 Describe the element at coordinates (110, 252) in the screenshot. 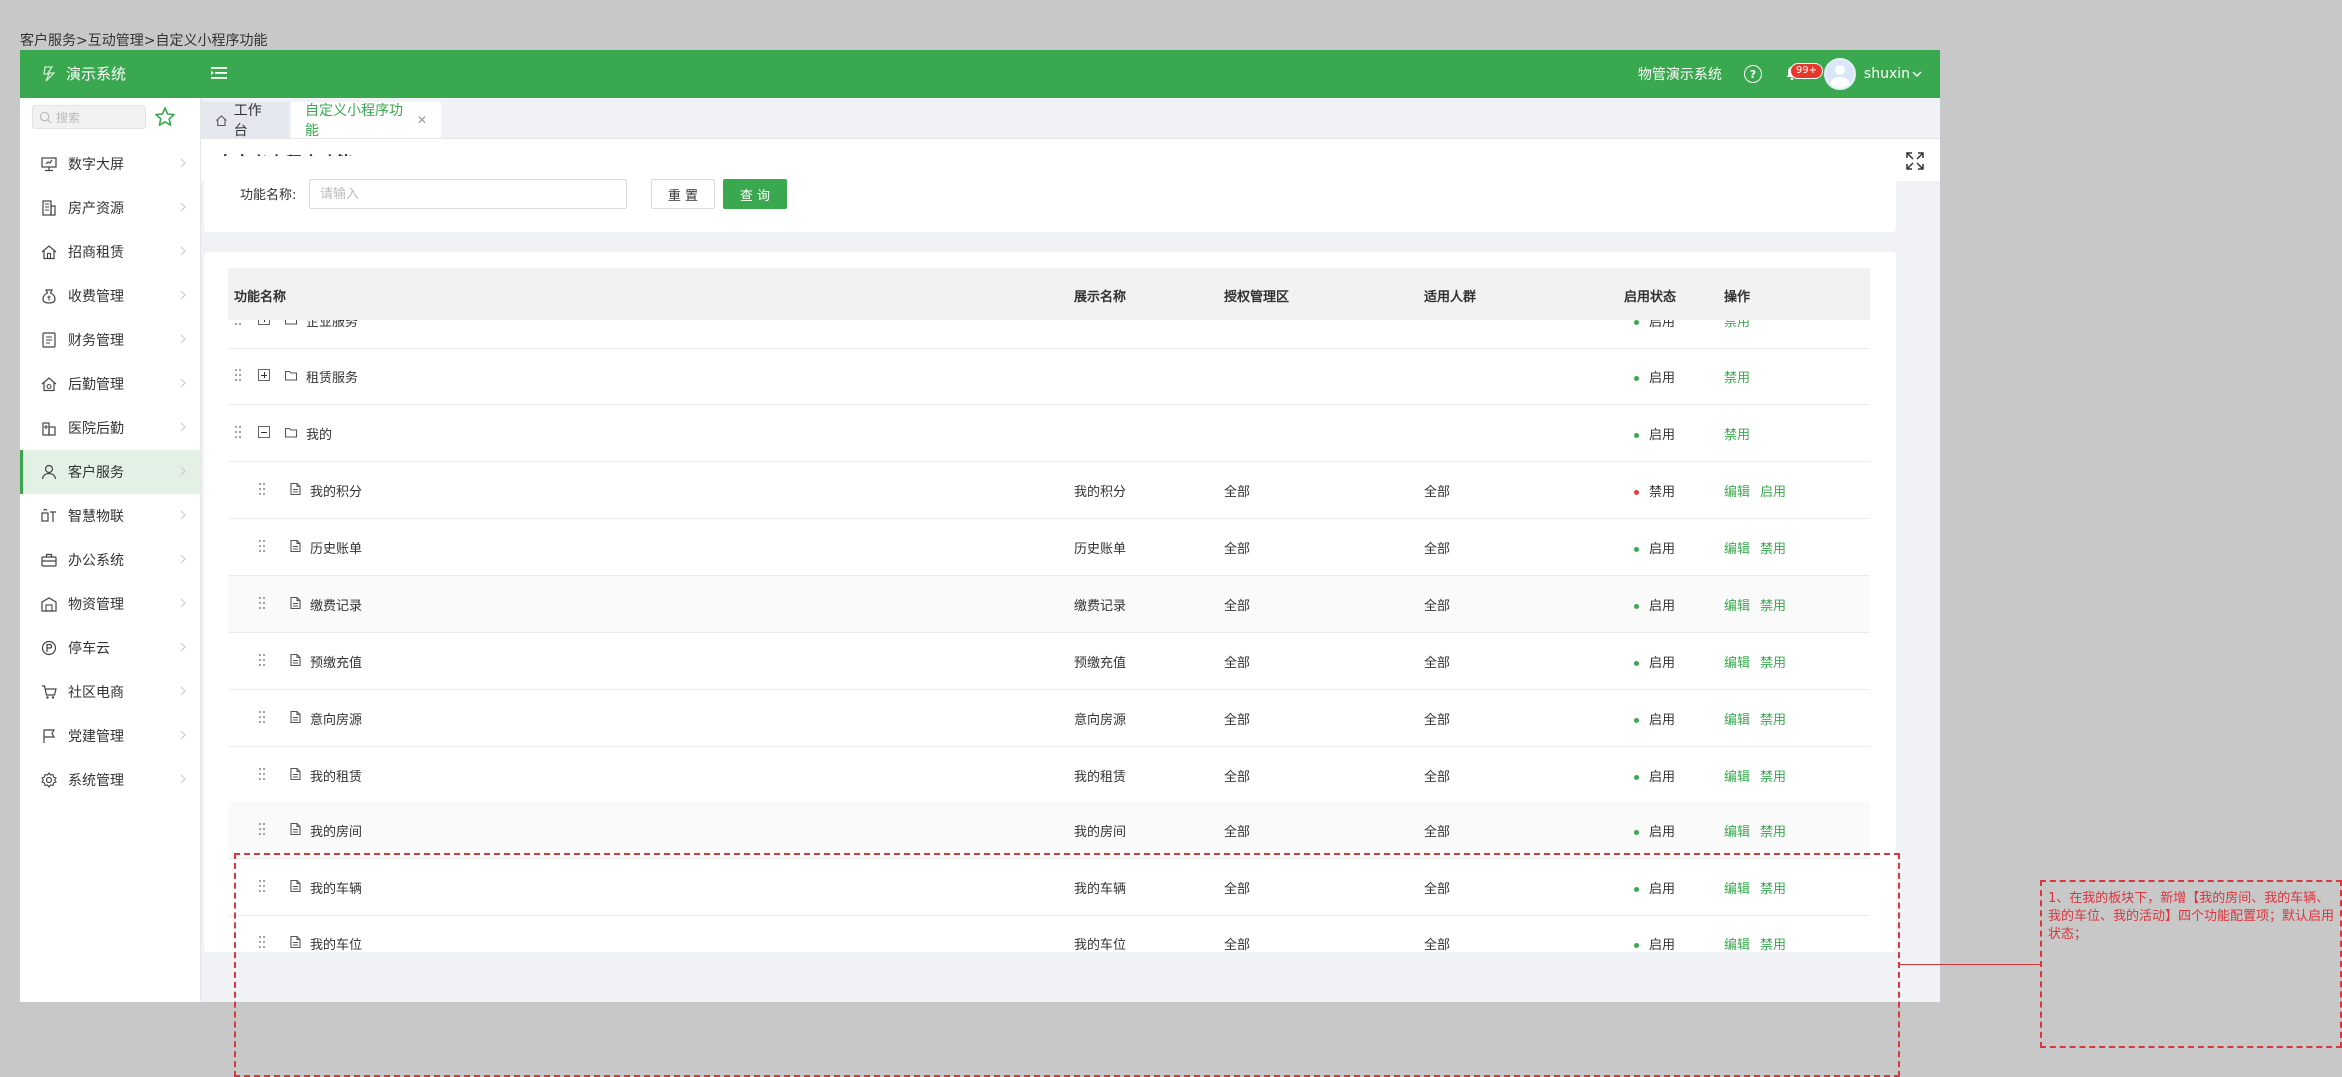

I see `sidebar-item-2: 招商租赁` at that location.